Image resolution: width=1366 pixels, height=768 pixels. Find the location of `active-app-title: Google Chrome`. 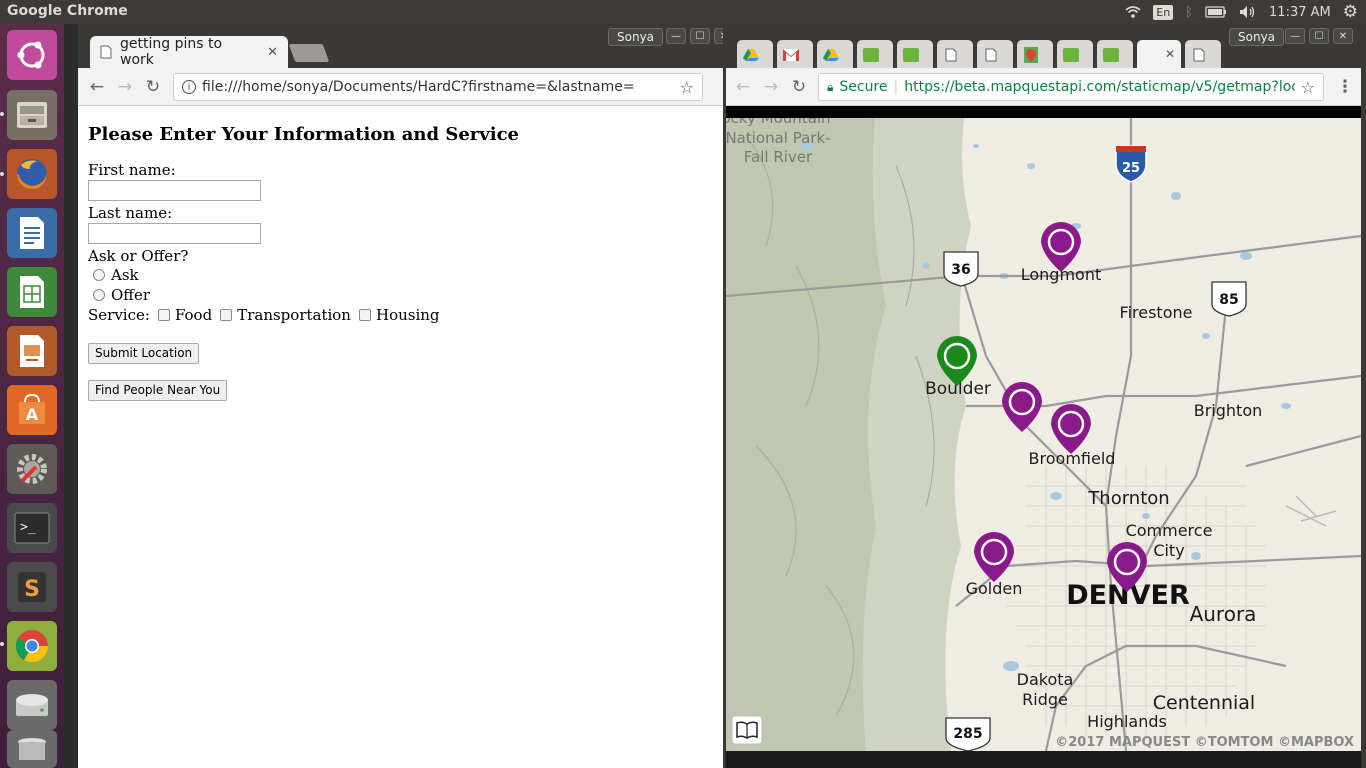

active-app-title: Google Chrome is located at coordinates (67, 11).